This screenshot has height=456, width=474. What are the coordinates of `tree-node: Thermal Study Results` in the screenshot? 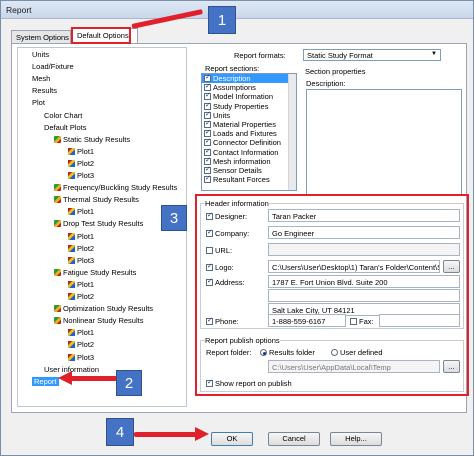 It's located at (96, 199).